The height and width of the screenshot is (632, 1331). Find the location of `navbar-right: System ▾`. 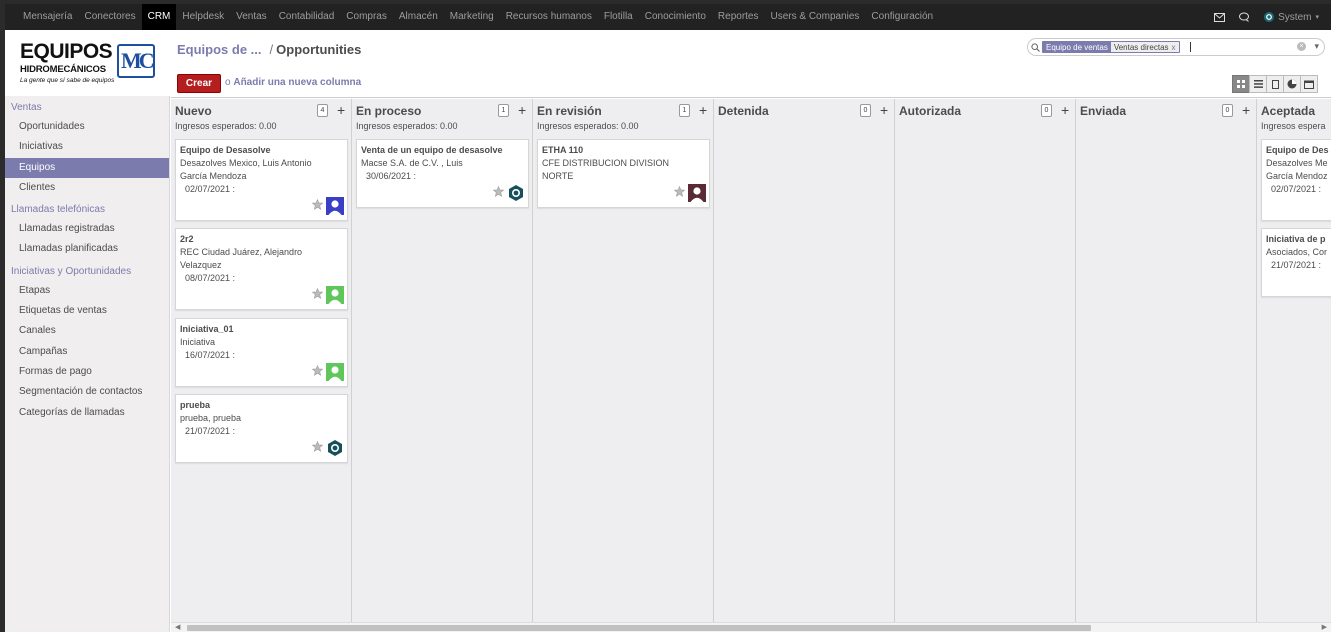

navbar-right: System ▾ is located at coordinates (1266, 17).